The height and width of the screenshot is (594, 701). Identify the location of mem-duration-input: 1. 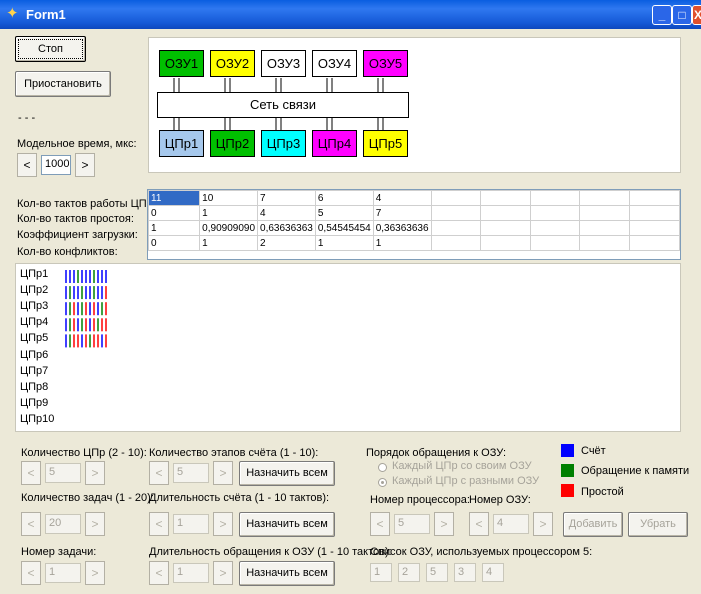
(191, 573).